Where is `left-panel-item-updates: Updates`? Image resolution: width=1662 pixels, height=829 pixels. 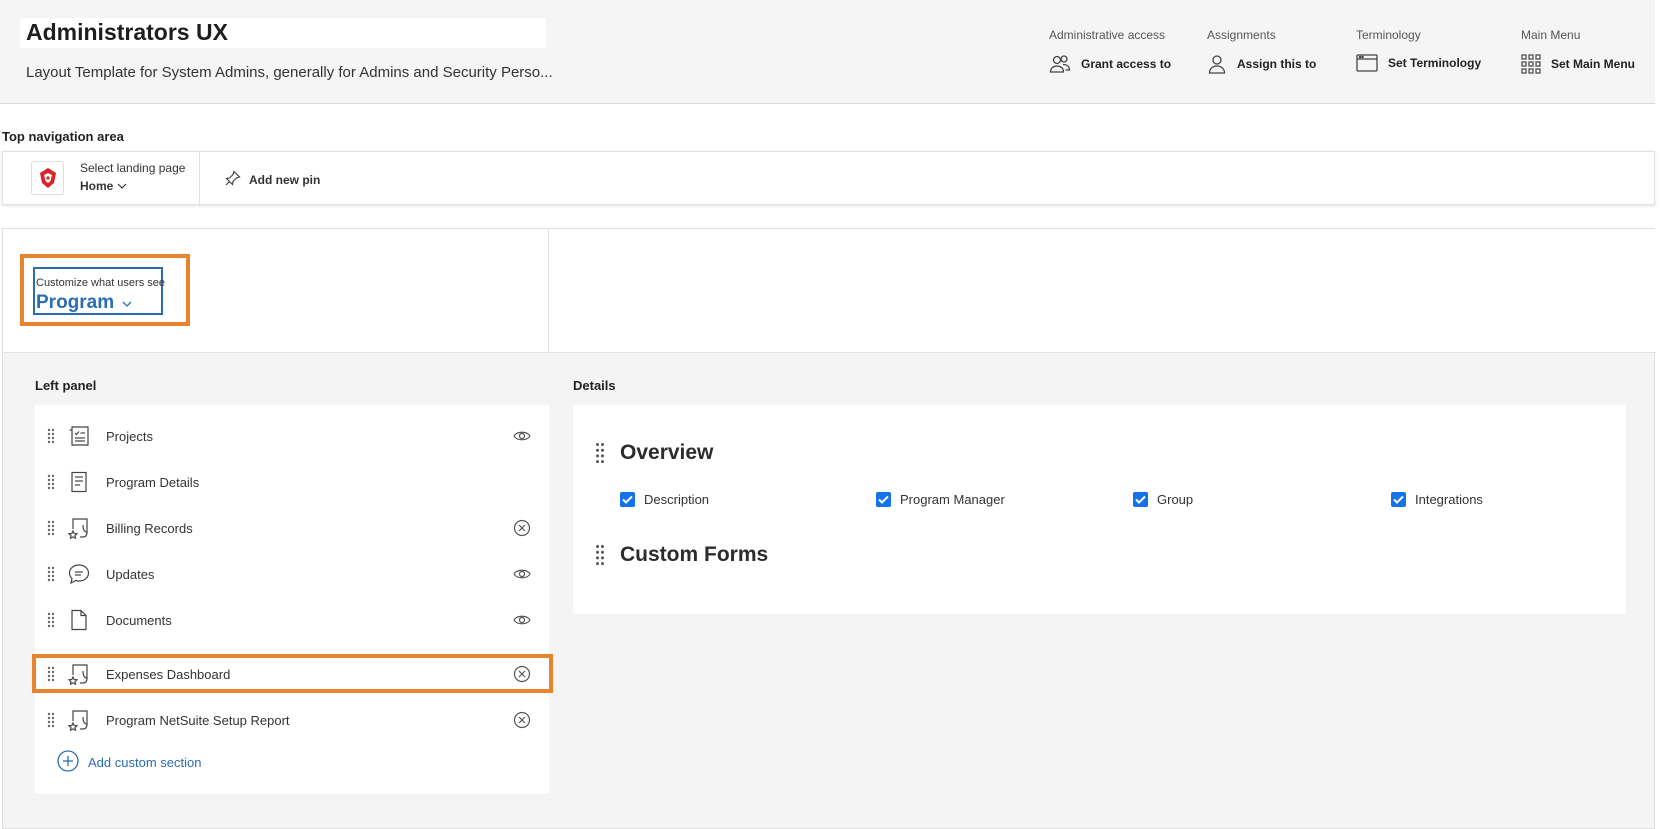 left-panel-item-updates: Updates is located at coordinates (292, 575).